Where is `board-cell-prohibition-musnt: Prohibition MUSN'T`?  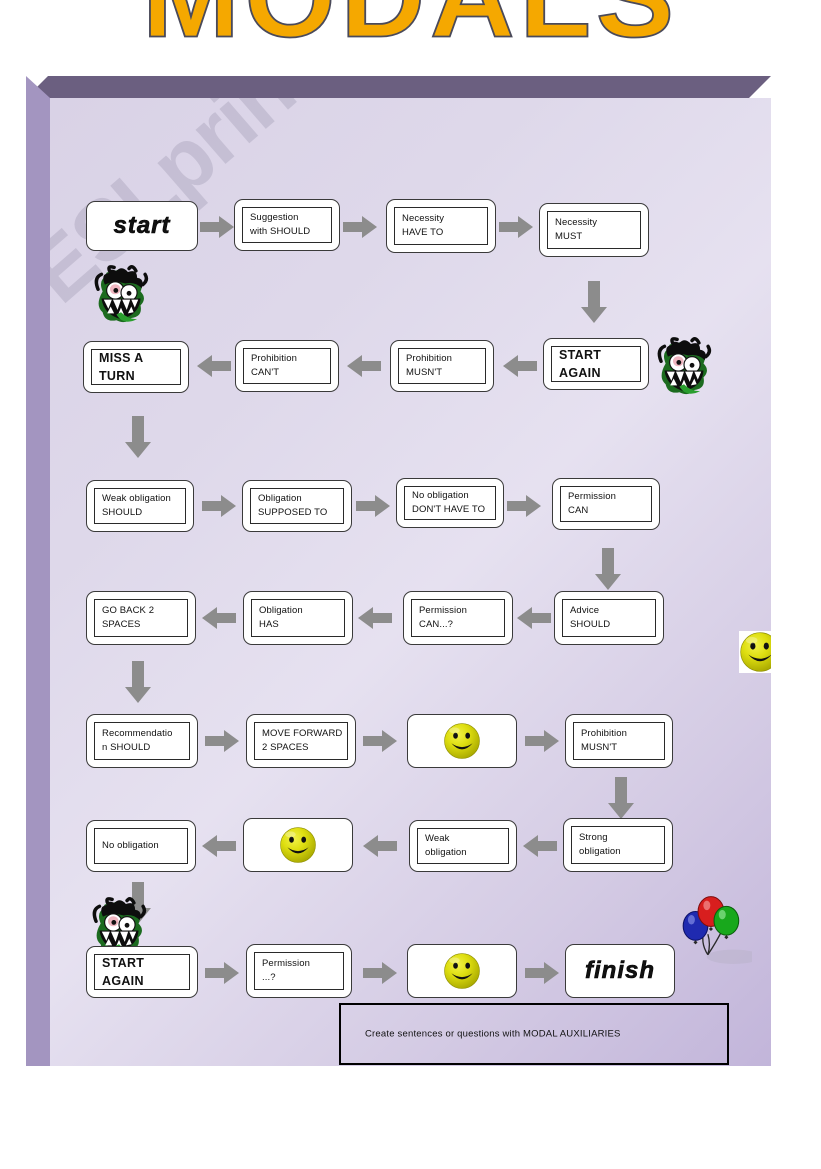 board-cell-prohibition-musnt: Prohibition MUSN'T is located at coordinates (442, 366).